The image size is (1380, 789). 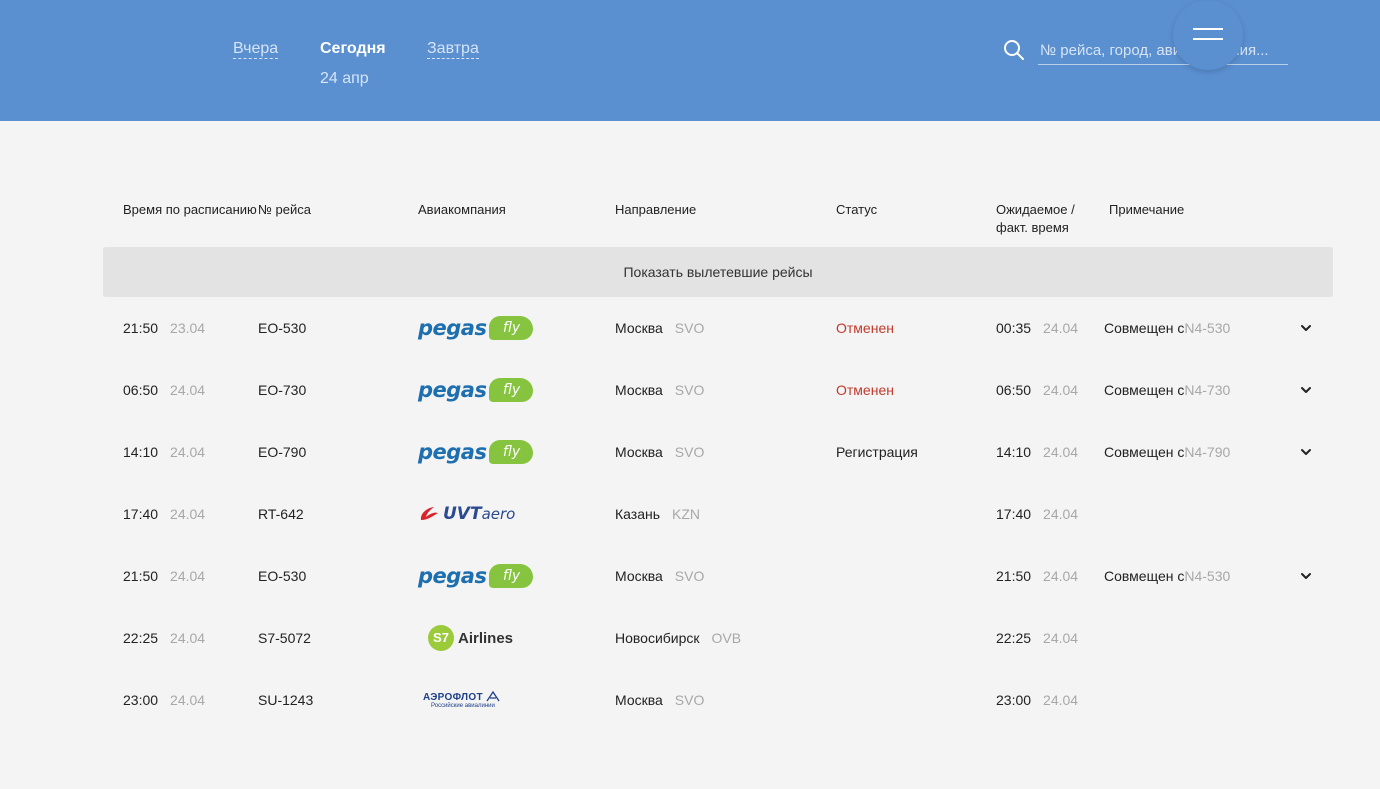 I want to click on scheduled-time: 23:00, so click(x=141, y=700).